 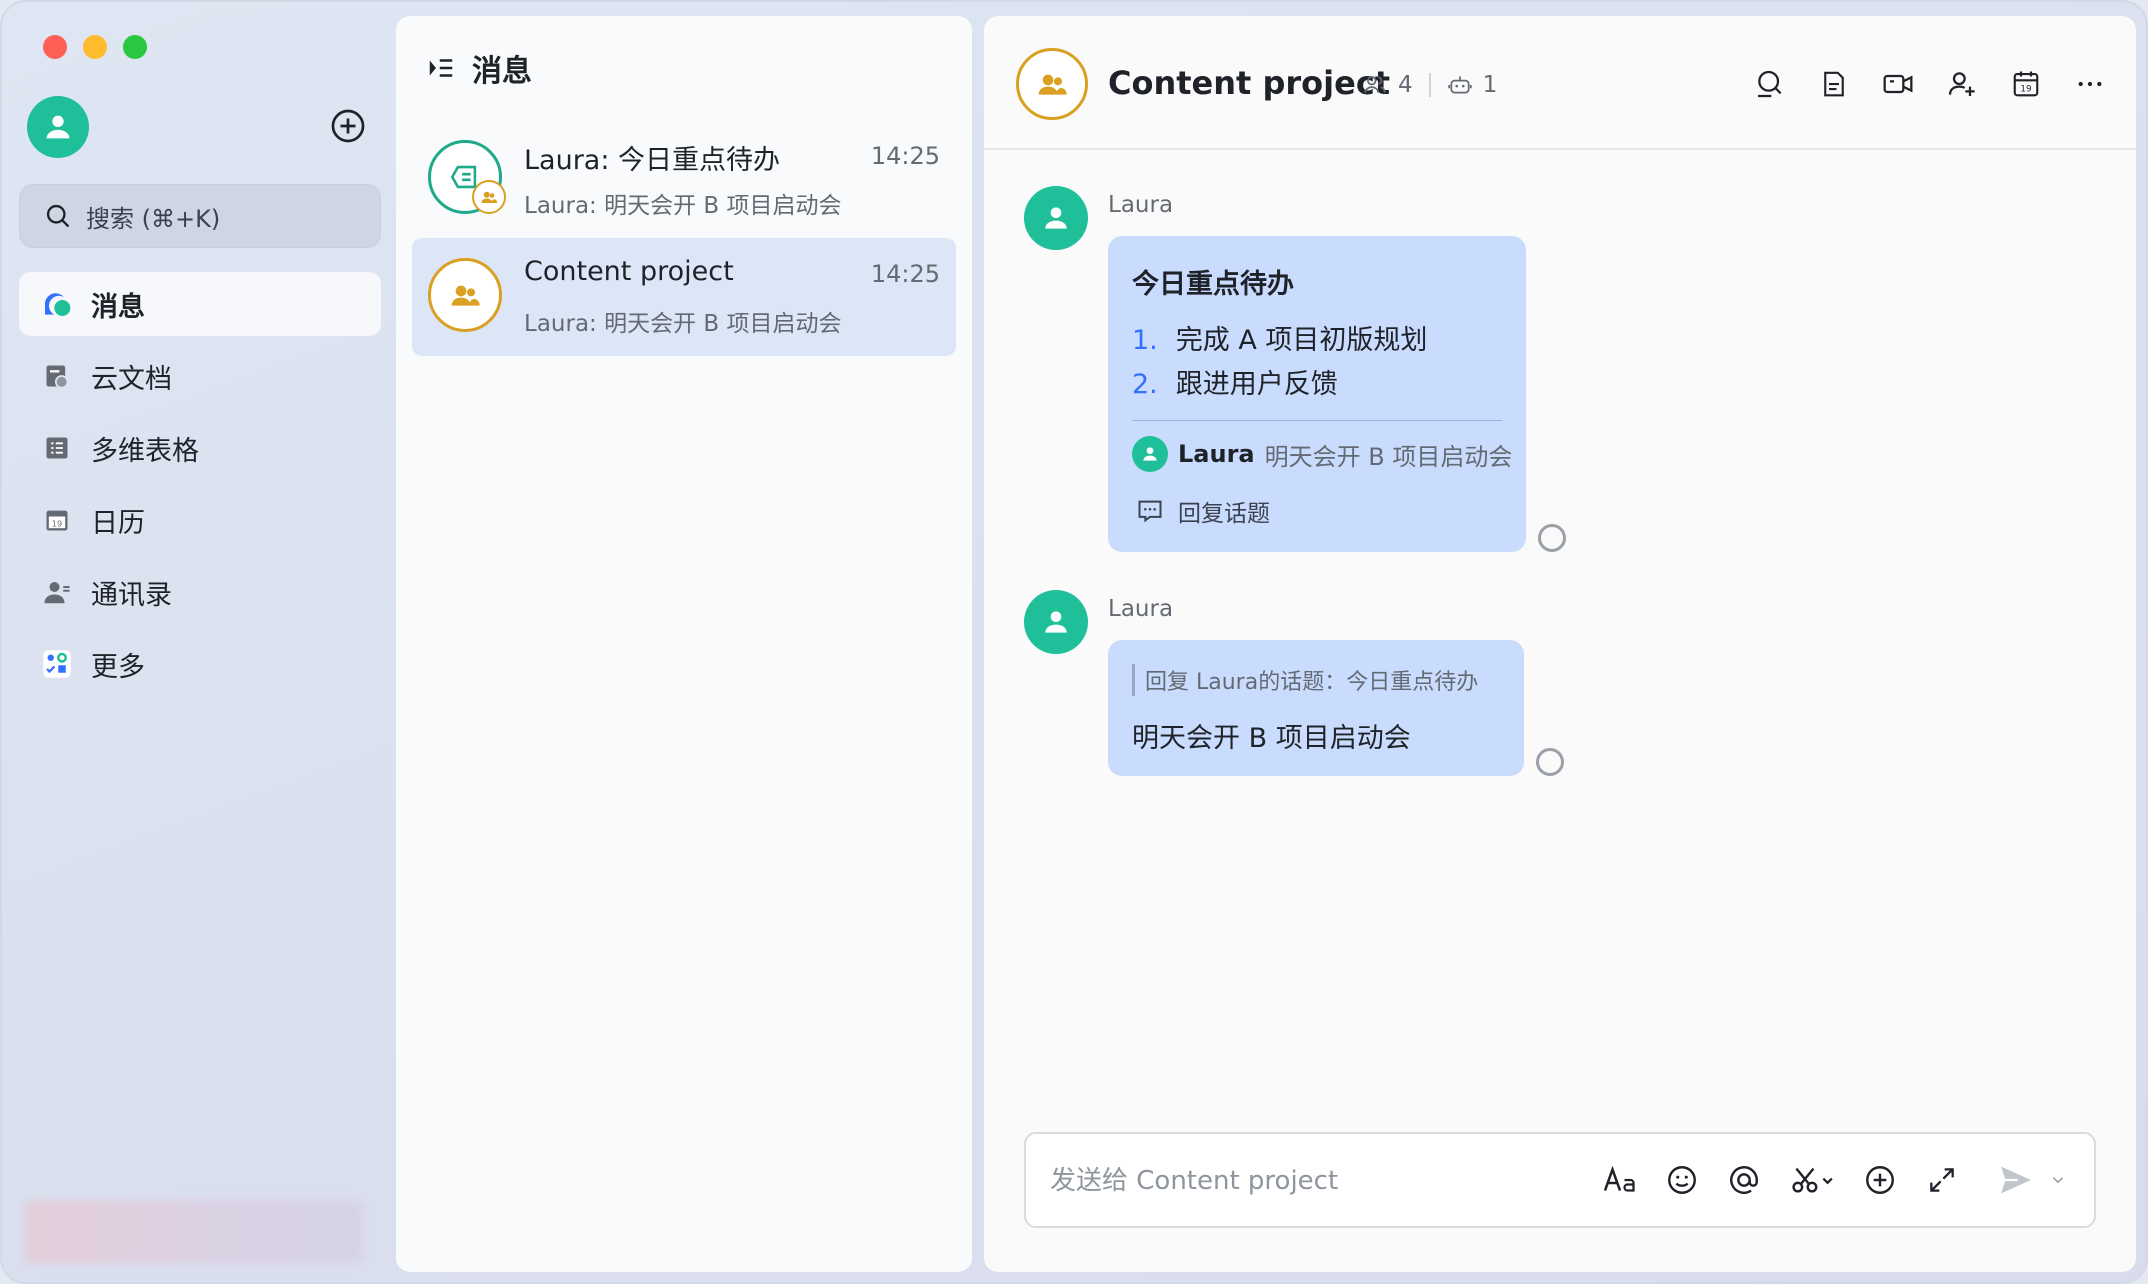 I want to click on message-bubble: 回复 Laura的话题：今日重点待办 明天会开 B 项目启动会, so click(x=1316, y=708).